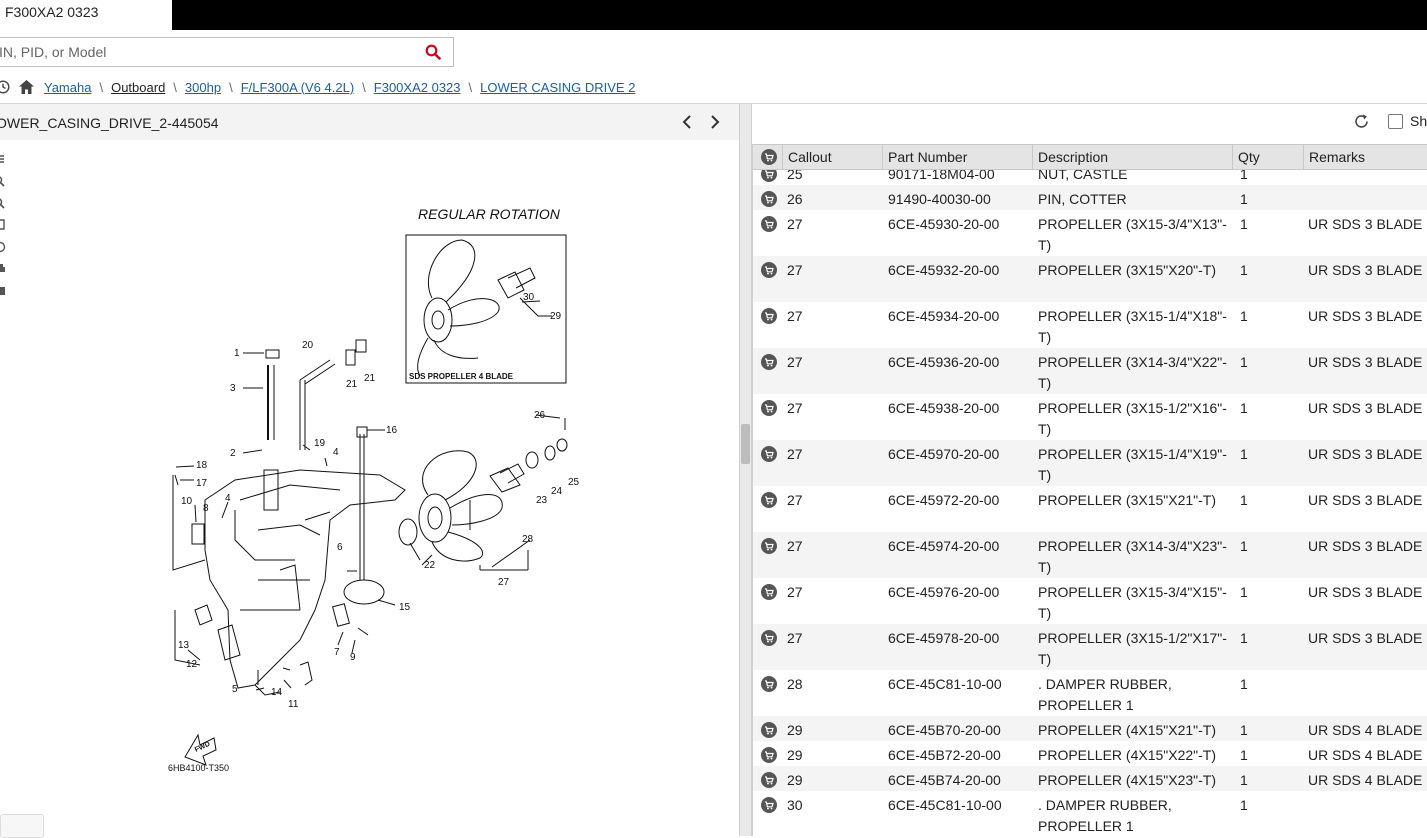 The image size is (1427, 838). Describe the element at coordinates (187, 501) in the screenshot. I see `callout-10: 10` at that location.